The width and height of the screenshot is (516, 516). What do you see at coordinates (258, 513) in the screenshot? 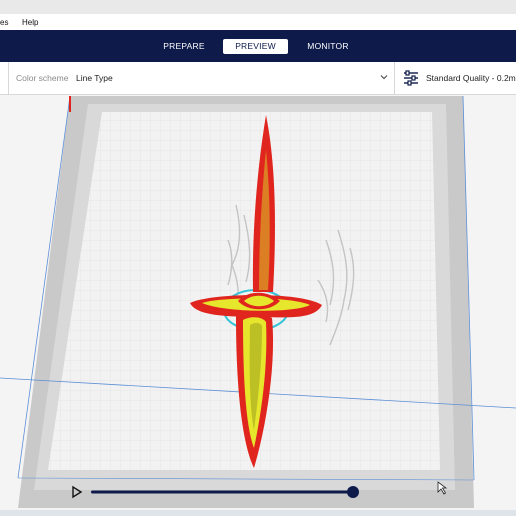
I see `os-taskbar` at bounding box center [258, 513].